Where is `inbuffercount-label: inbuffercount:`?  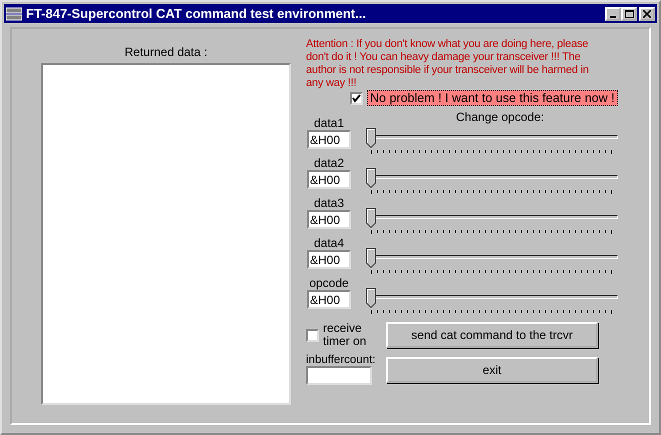
inbuffercount-label: inbuffercount: is located at coordinates (339, 360).